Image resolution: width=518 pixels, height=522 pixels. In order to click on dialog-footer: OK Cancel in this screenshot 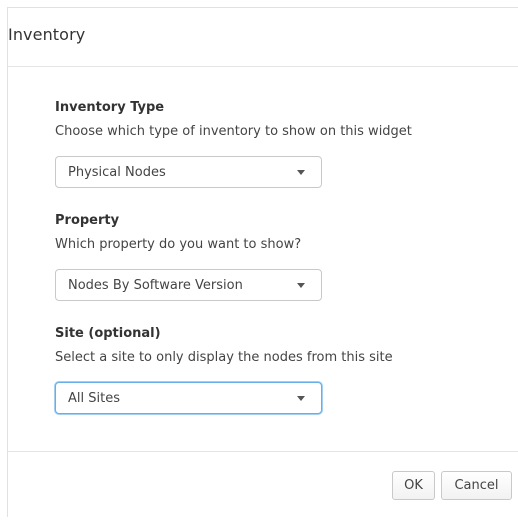, I will do `click(263, 486)`.